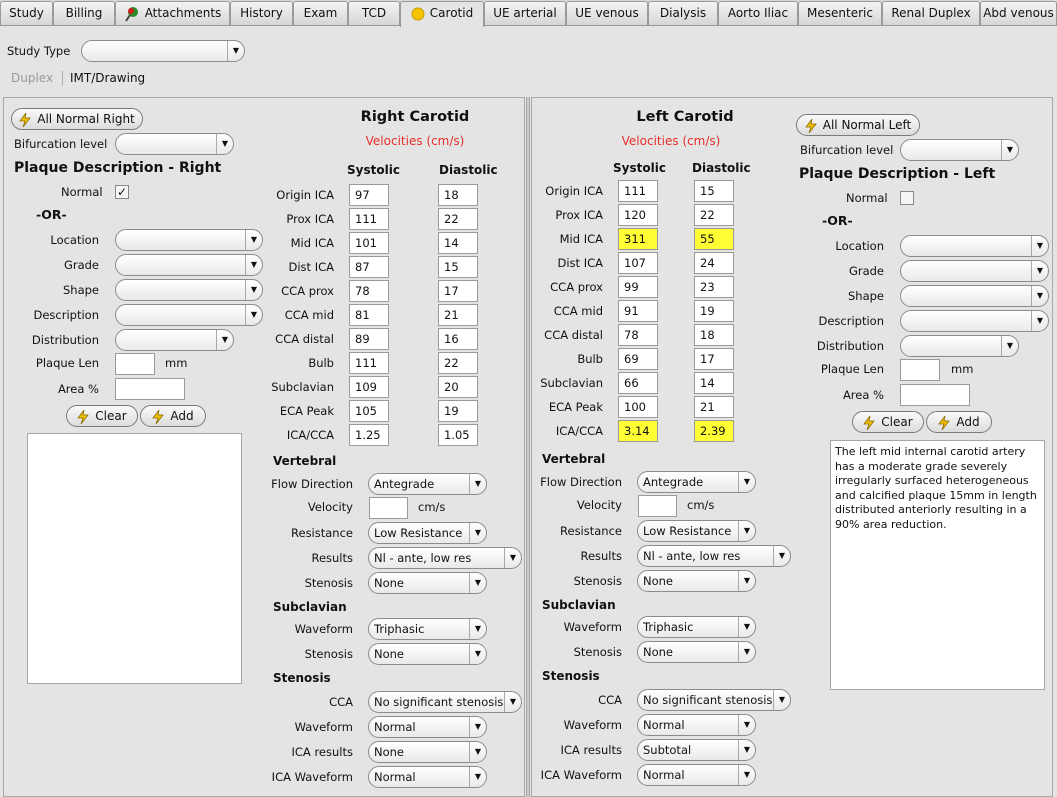  Describe the element at coordinates (638, 287) in the screenshot. I see `systolic-input: 99` at that location.